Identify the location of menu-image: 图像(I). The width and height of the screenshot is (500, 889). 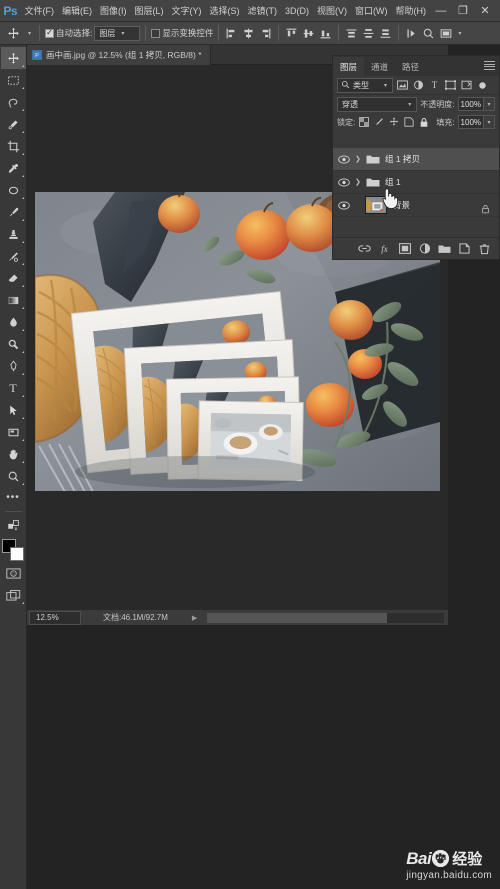
(113, 11).